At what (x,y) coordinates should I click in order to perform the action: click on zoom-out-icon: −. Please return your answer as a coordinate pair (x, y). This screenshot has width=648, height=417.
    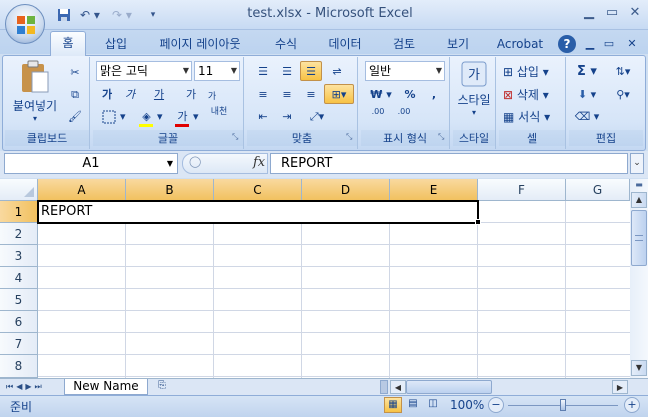
    Looking at the image, I should click on (496, 405).